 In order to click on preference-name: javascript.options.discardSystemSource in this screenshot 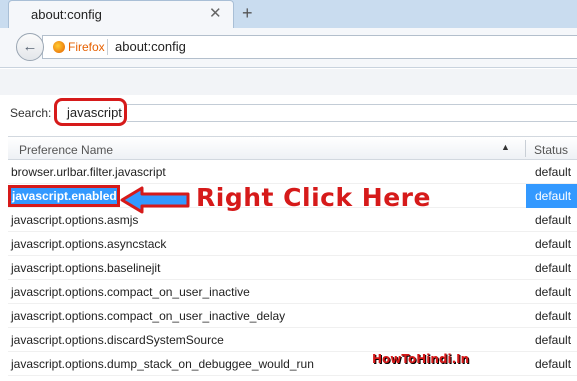, I will do `click(117, 340)`.